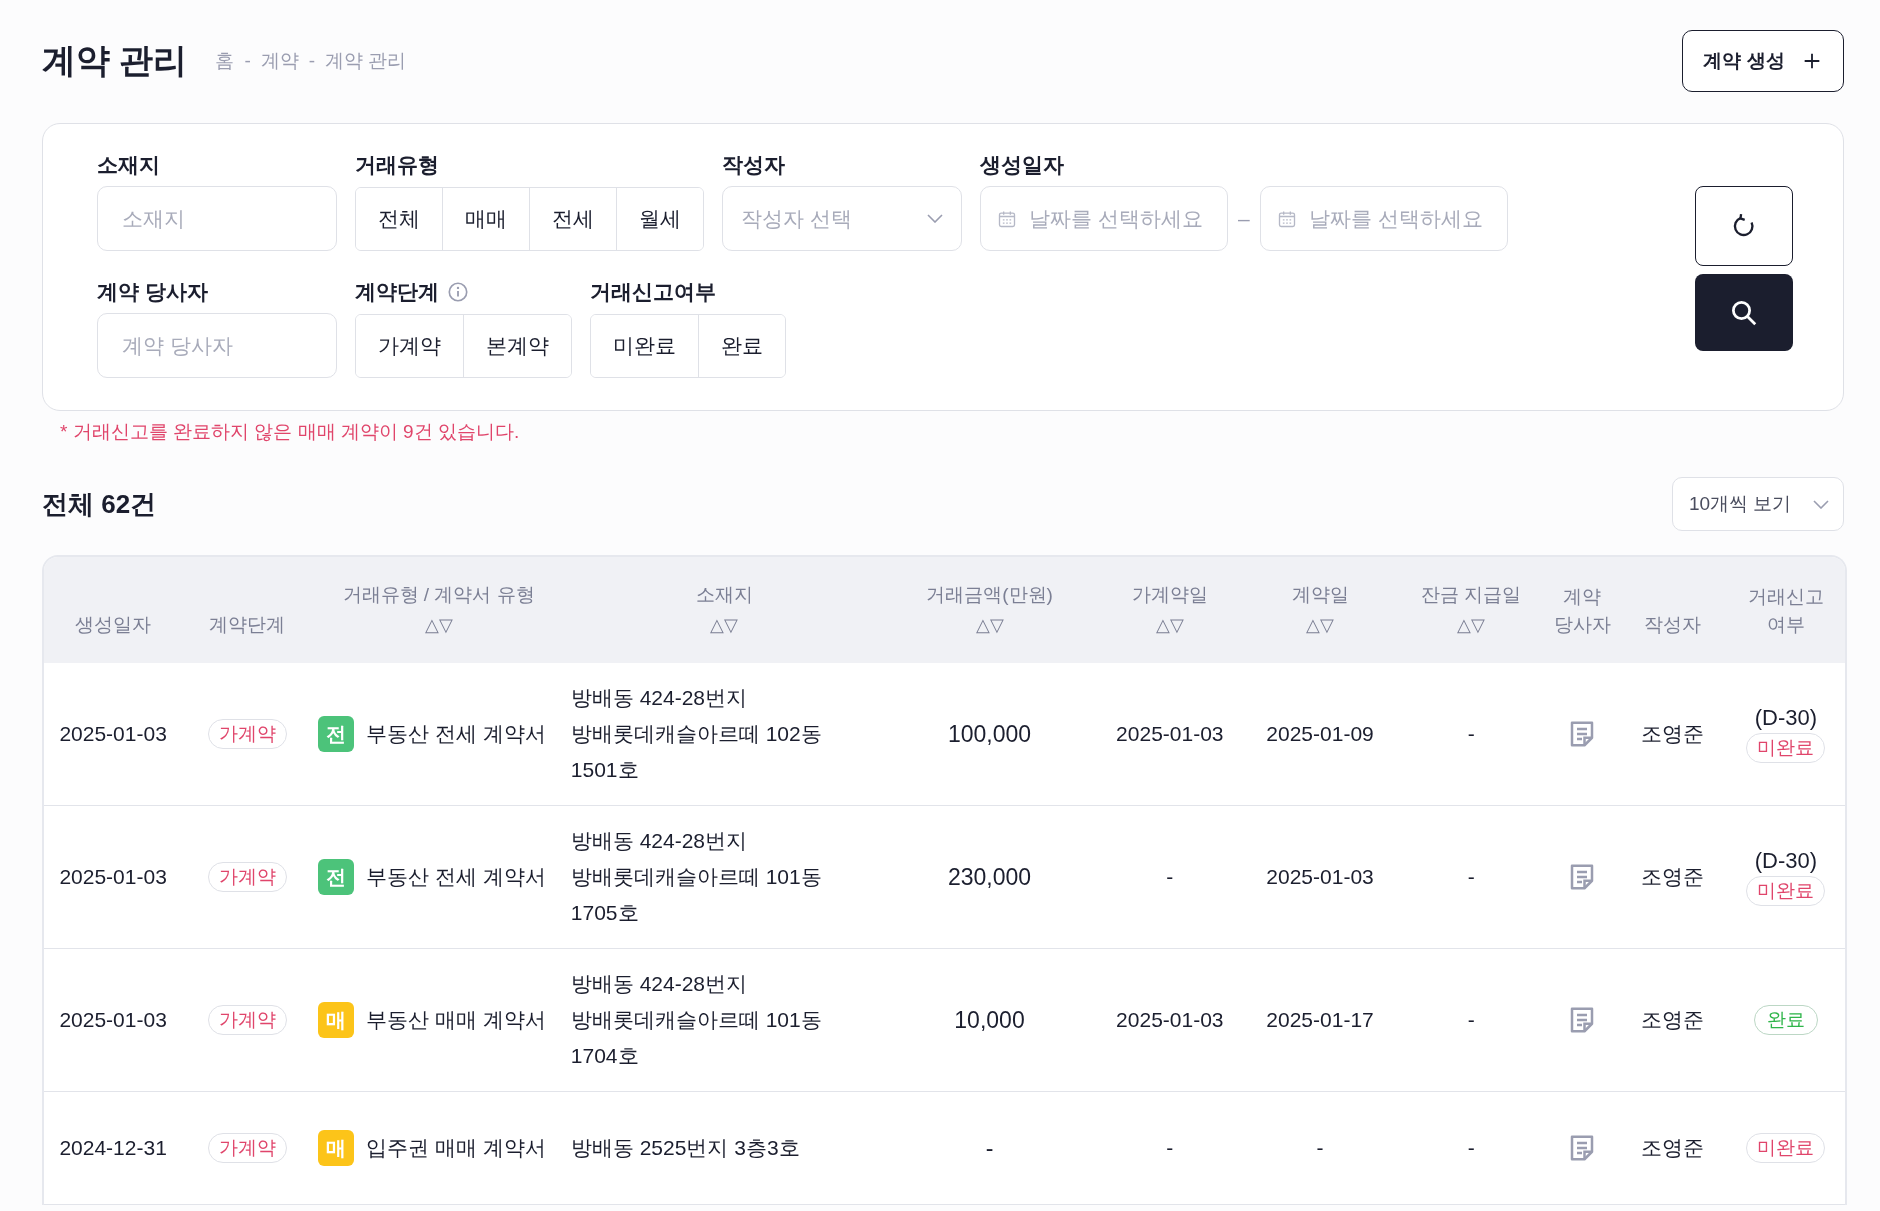 The height and width of the screenshot is (1211, 1880). What do you see at coordinates (753, 165) in the screenshot?
I see `filter-label: 작성자` at bounding box center [753, 165].